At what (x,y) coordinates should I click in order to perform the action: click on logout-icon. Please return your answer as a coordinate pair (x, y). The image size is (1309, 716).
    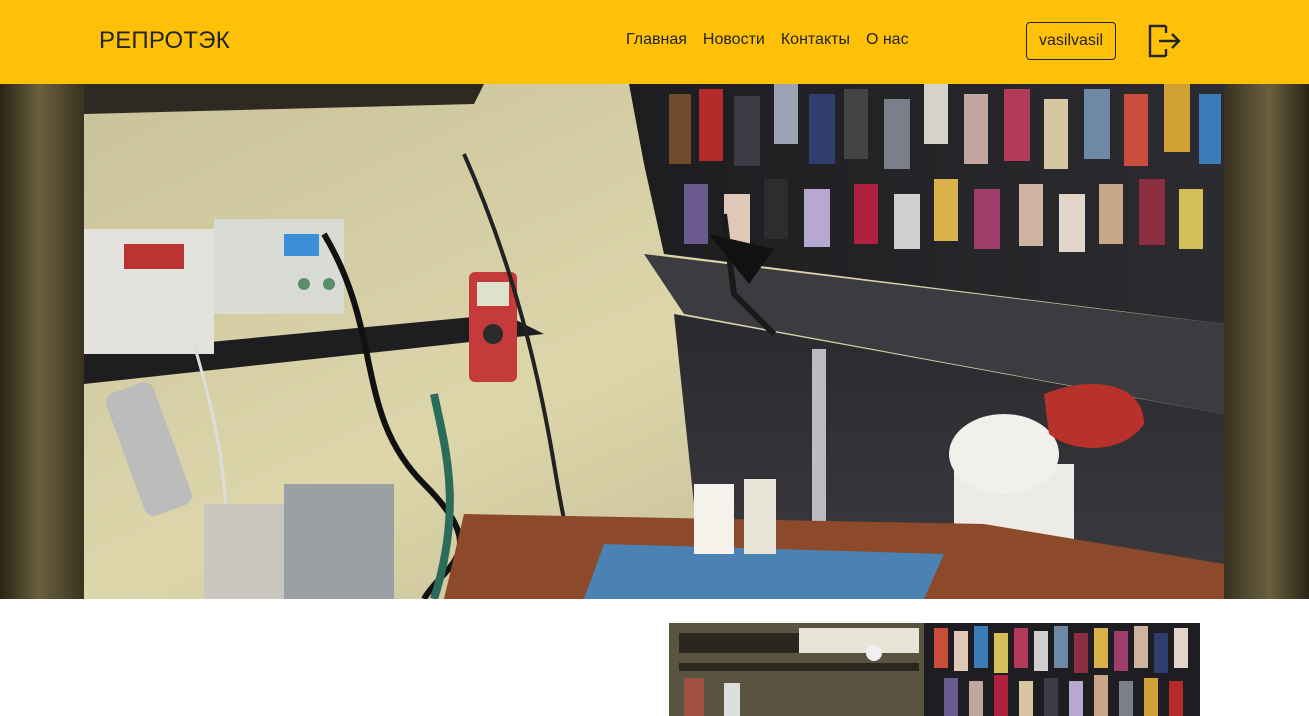
    Looking at the image, I should click on (1164, 41).